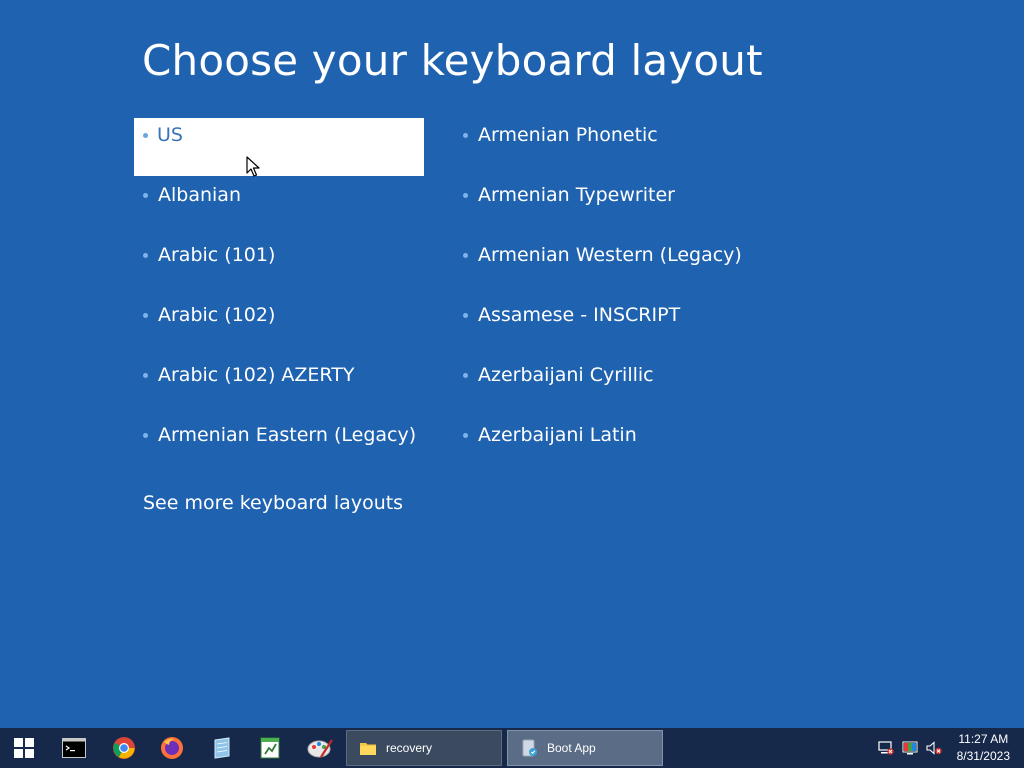 The height and width of the screenshot is (768, 1024). I want to click on clock-time: 11:27 AM, so click(983, 739).